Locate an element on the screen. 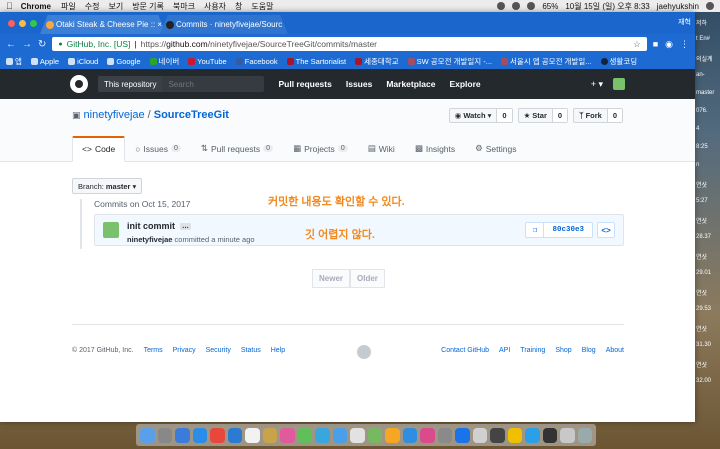 The height and width of the screenshot is (449, 720). menu-people: 사용자 is located at coordinates (215, 6).